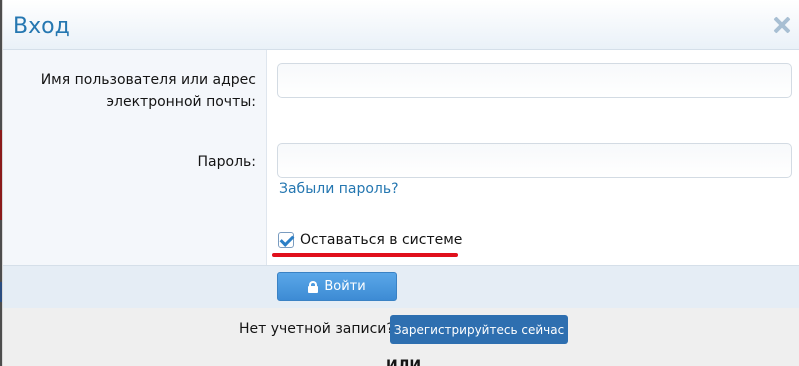 This screenshot has width=799, height=366. What do you see at coordinates (41, 26) in the screenshot?
I see `dialog-title: Вход` at bounding box center [41, 26].